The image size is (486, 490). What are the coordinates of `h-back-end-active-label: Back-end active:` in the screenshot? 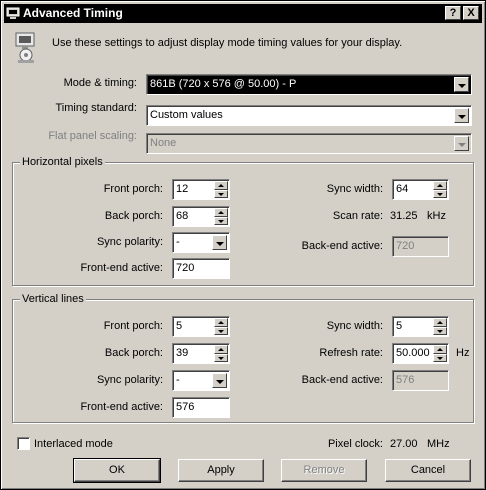 It's located at (342, 246).